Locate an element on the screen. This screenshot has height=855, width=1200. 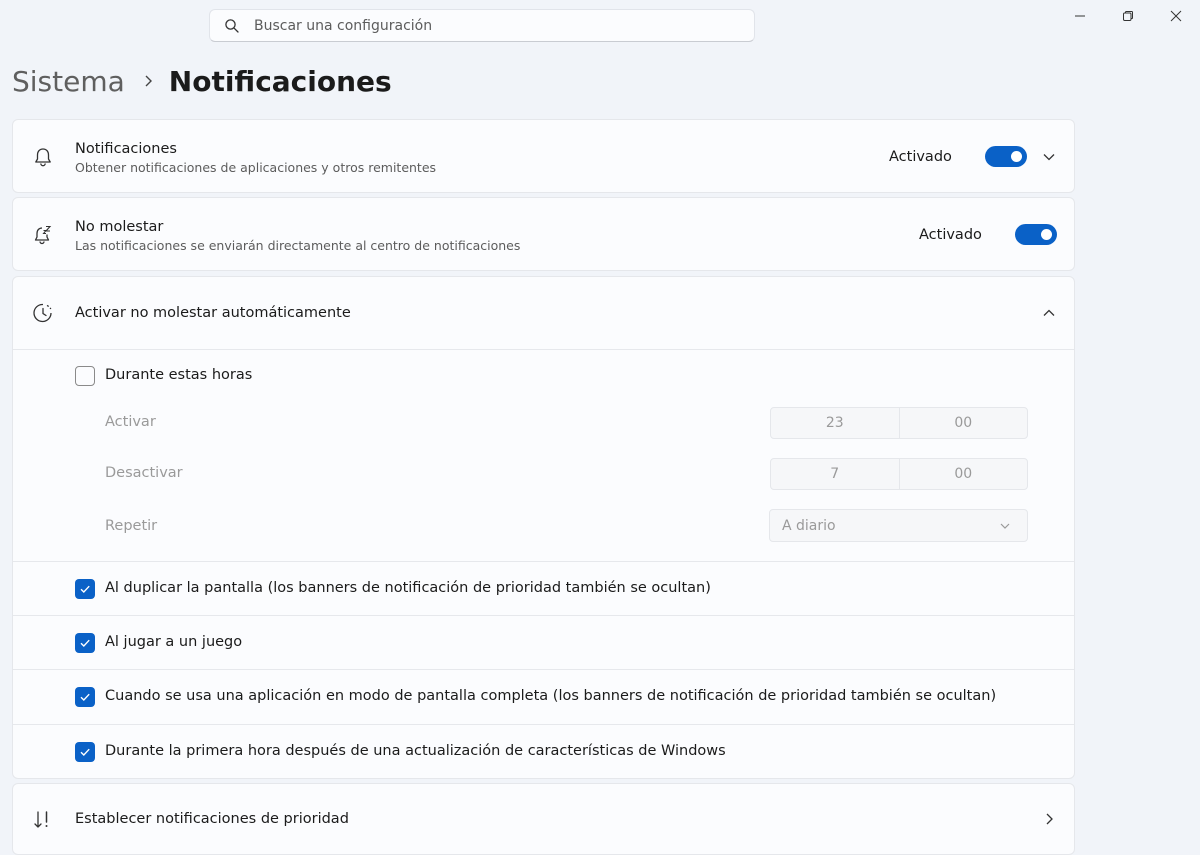
breadcrumb-parent: Sistema is located at coordinates (68, 81).